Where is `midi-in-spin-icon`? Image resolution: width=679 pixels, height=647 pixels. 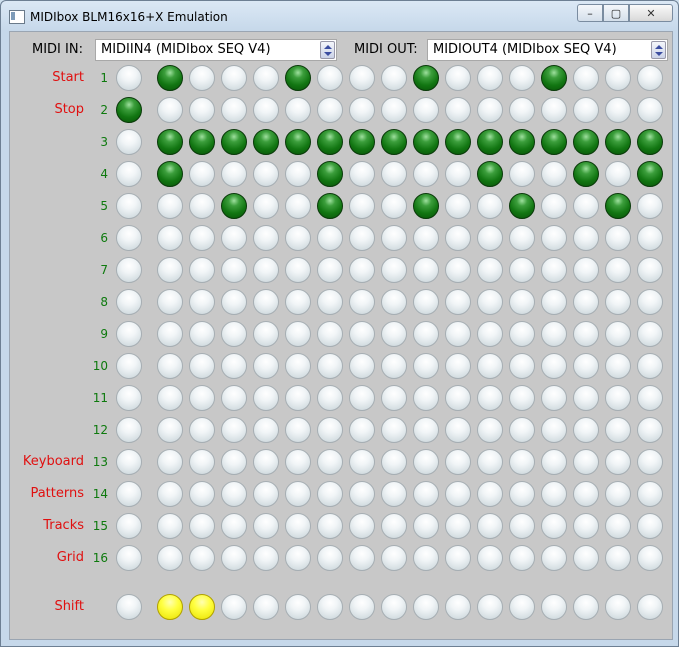 midi-in-spin-icon is located at coordinates (327, 50).